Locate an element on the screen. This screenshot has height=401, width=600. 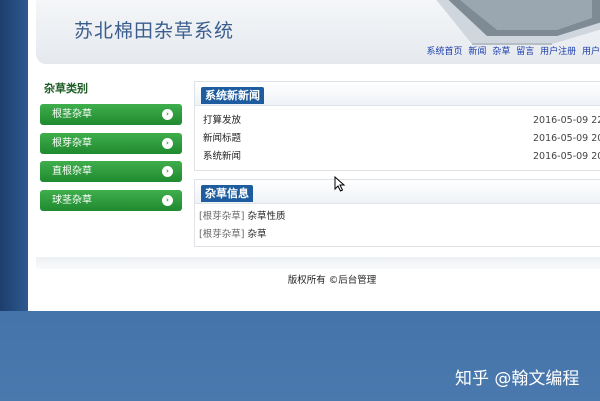
weed-name: 杂草 is located at coordinates (256, 234).